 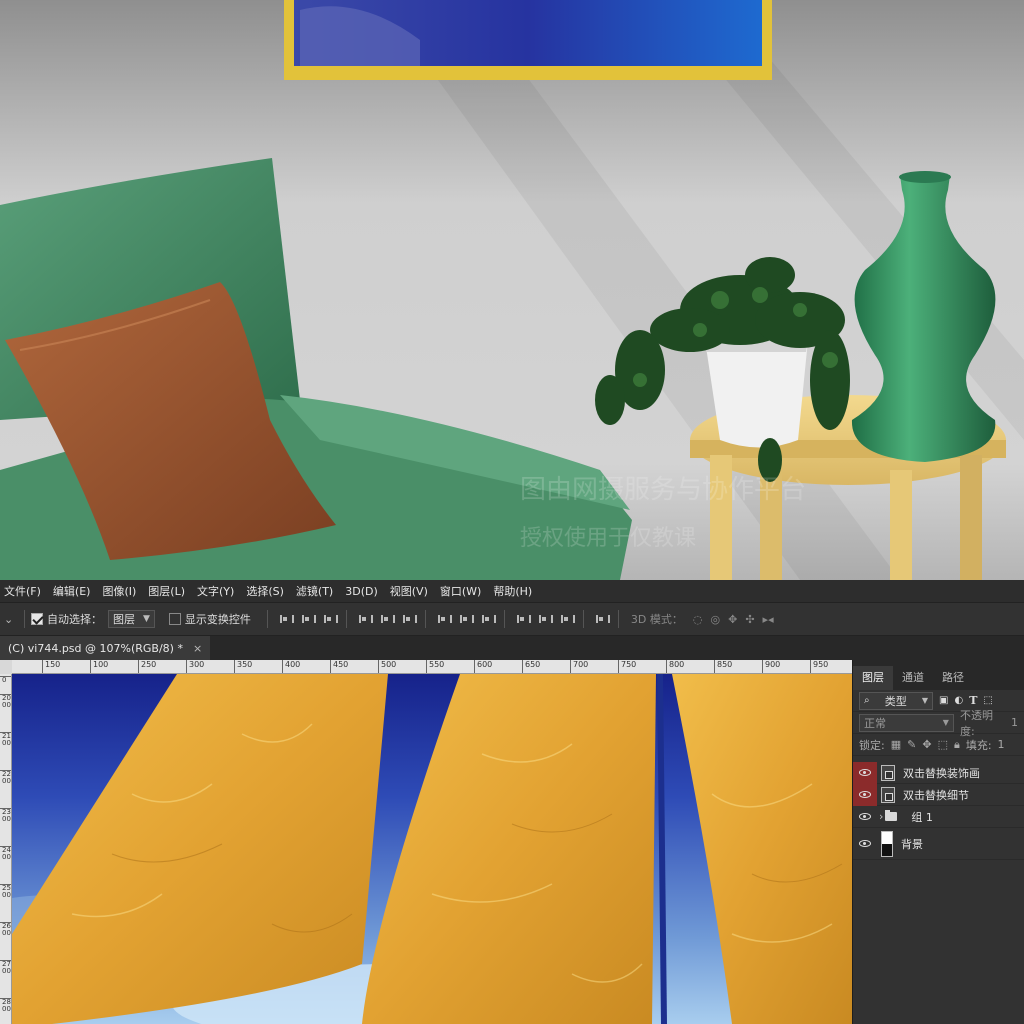 What do you see at coordinates (286, 619) in the screenshot?
I see `align-top-icon` at bounding box center [286, 619].